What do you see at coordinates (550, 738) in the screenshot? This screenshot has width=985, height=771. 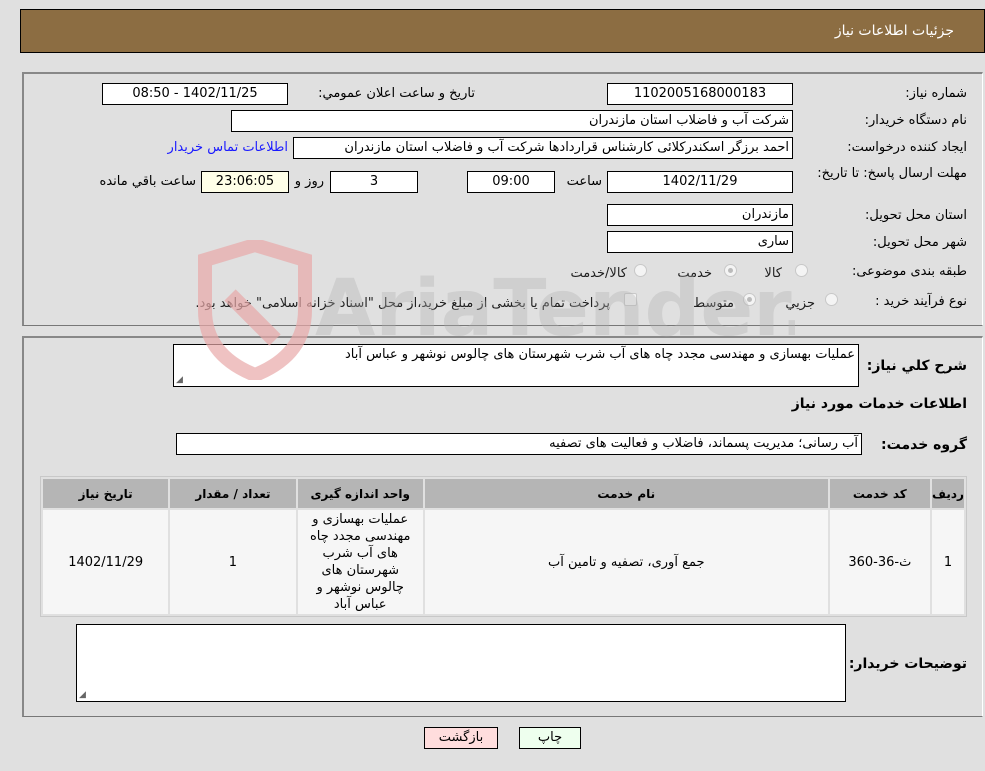 I see `print-button: چاپ` at bounding box center [550, 738].